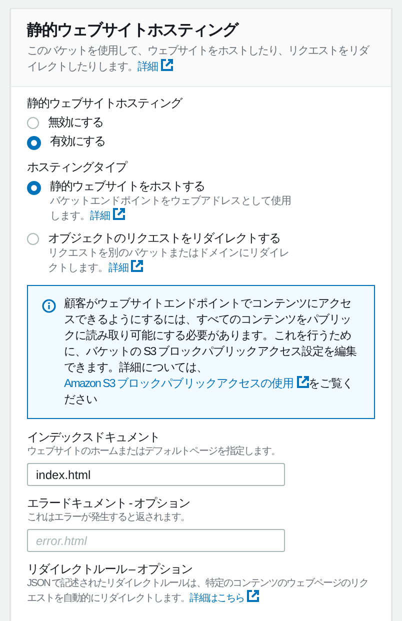  Describe the element at coordinates (110, 569) in the screenshot. I see `field-label: リダイレクトルール – オプション` at that location.